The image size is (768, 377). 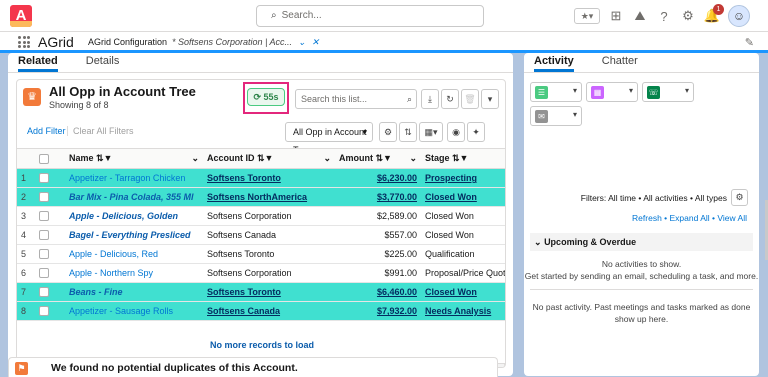 I want to click on more-actions-button: ▾, so click(x=490, y=99).